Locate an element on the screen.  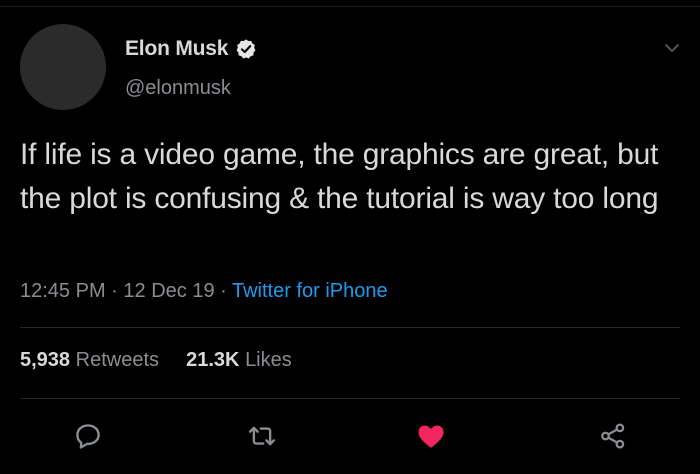
share-icon is located at coordinates (613, 438).